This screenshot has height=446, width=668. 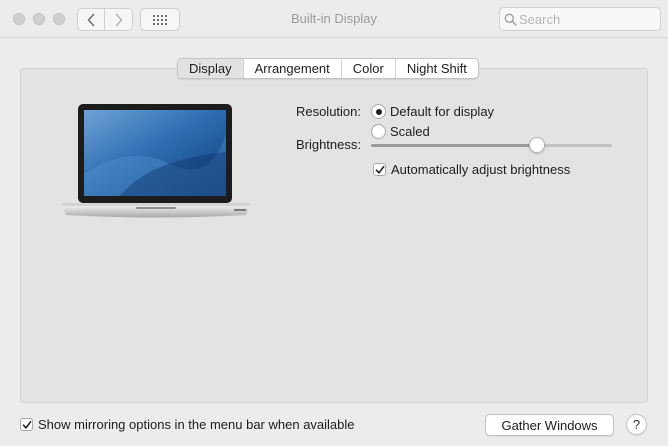 What do you see at coordinates (328, 111) in the screenshot?
I see `resolution-label: Resolution:` at bounding box center [328, 111].